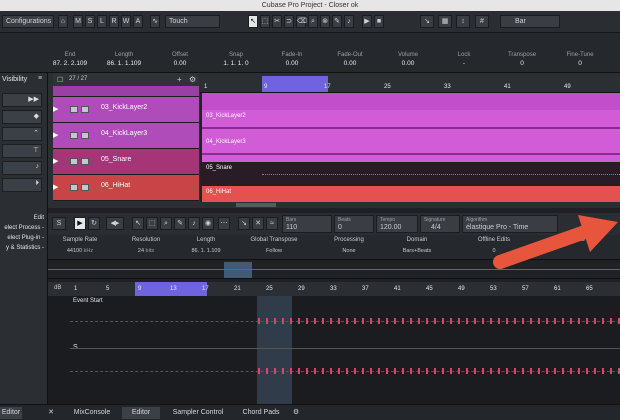  Describe the element at coordinates (23, 238) in the screenshot. I see `select-plugin-menu: elect Plug-in -` at that location.